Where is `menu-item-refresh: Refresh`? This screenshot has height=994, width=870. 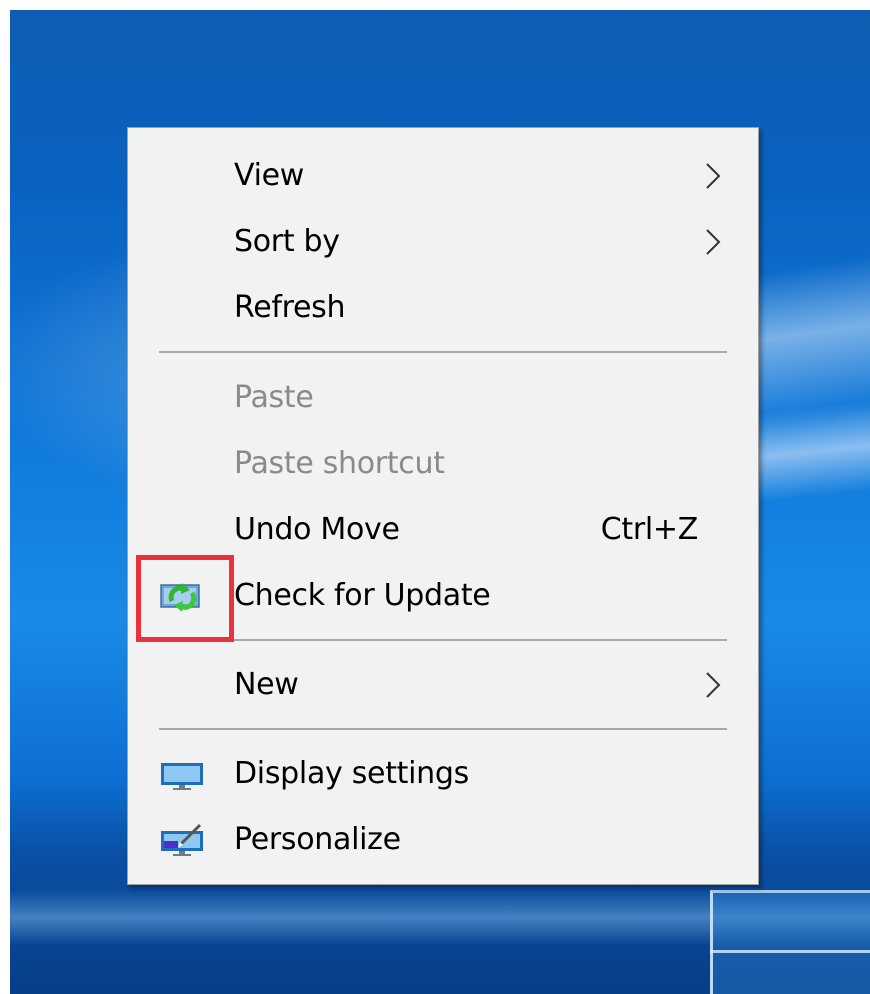
menu-item-refresh: Refresh is located at coordinates (443, 308).